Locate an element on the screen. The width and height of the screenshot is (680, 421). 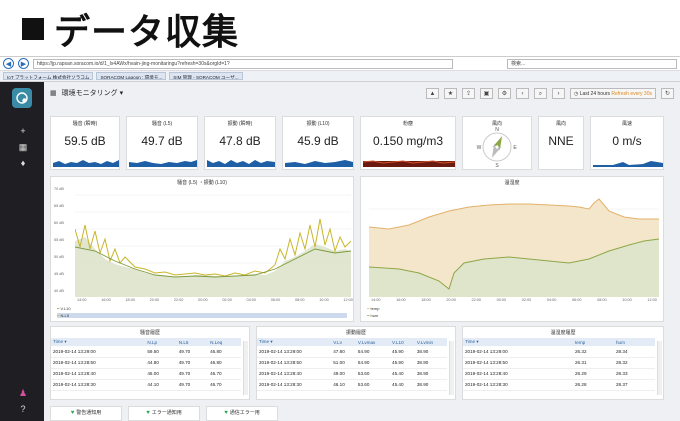
col-header: temp is located at coordinates (593, 342).